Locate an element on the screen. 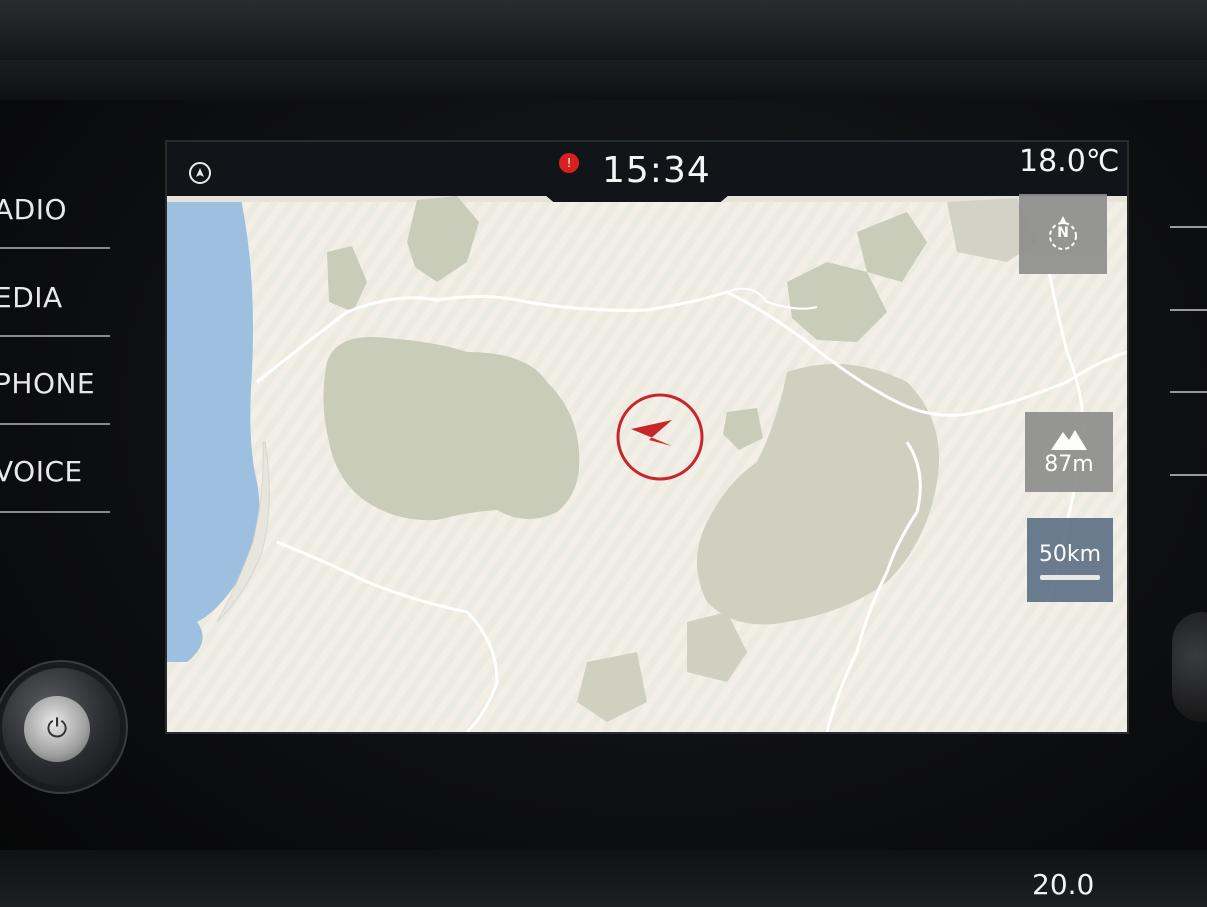 This screenshot has height=907, width=1207. outside-temperature: 18.0℃ is located at coordinates (1069, 161).